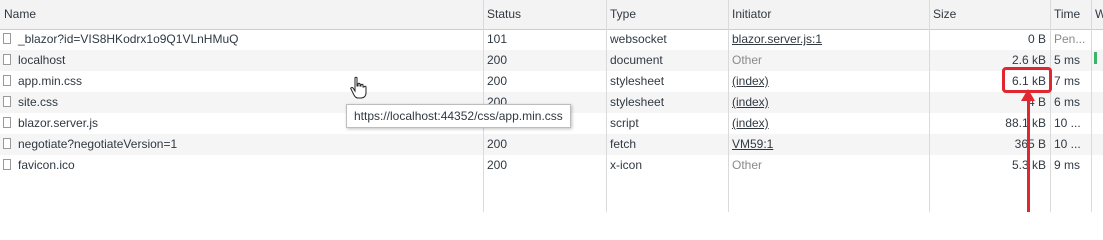  What do you see at coordinates (358, 87) in the screenshot?
I see `hand-pointer-icon` at bounding box center [358, 87].